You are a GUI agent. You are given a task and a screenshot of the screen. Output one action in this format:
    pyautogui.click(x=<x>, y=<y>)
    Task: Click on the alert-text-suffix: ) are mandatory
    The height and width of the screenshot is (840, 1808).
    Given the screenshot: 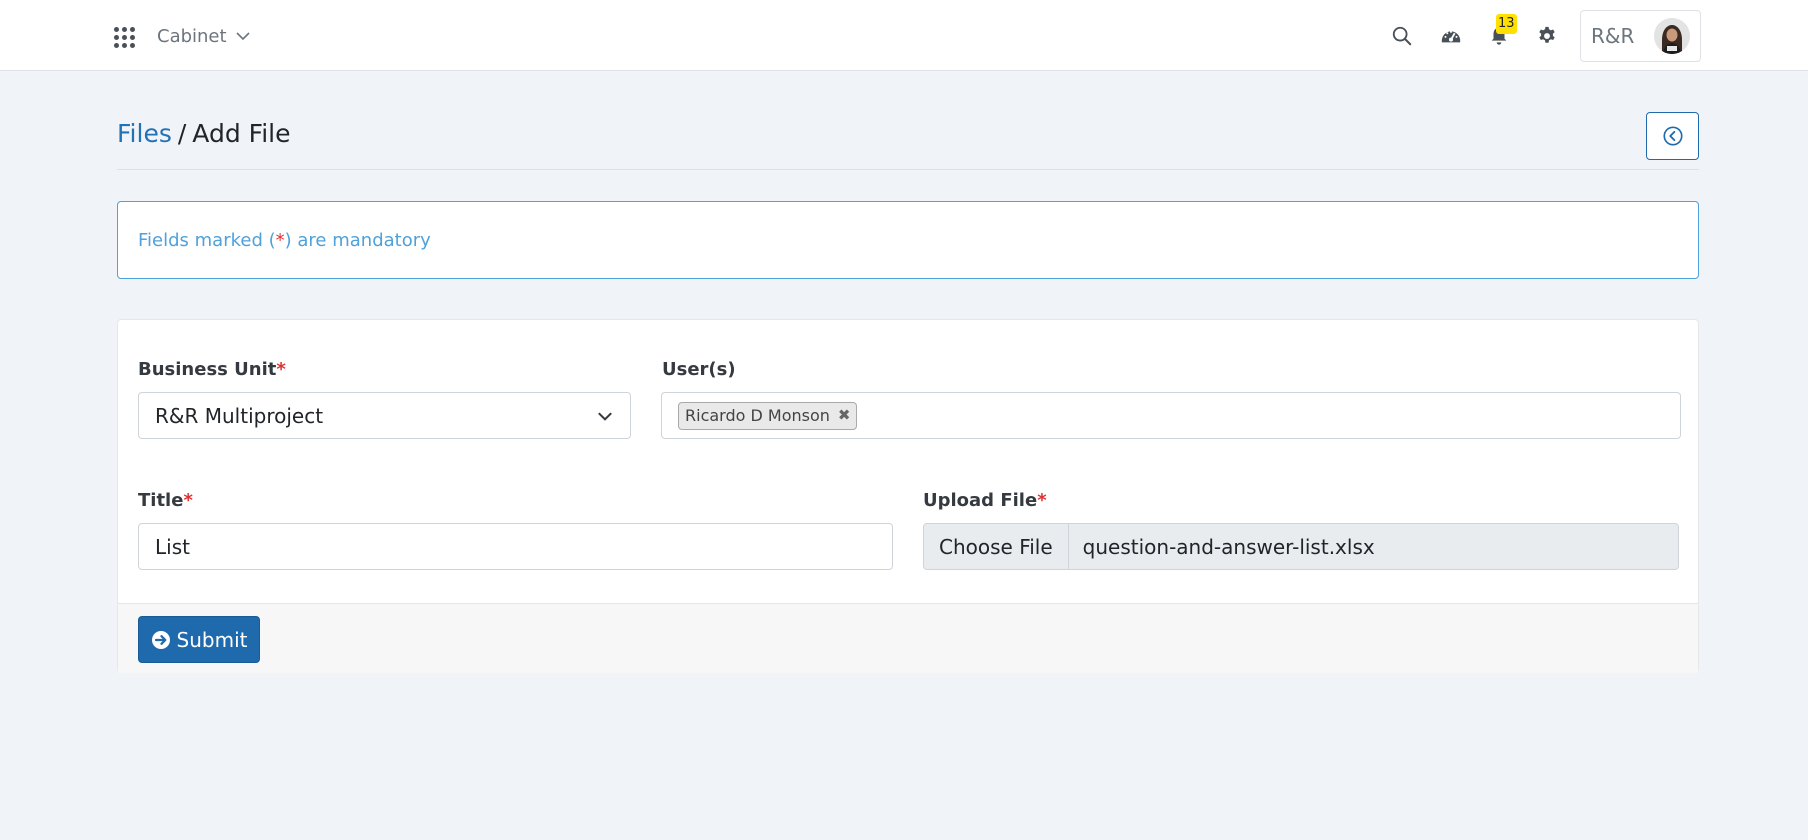 What is the action you would take?
    pyautogui.click(x=357, y=240)
    